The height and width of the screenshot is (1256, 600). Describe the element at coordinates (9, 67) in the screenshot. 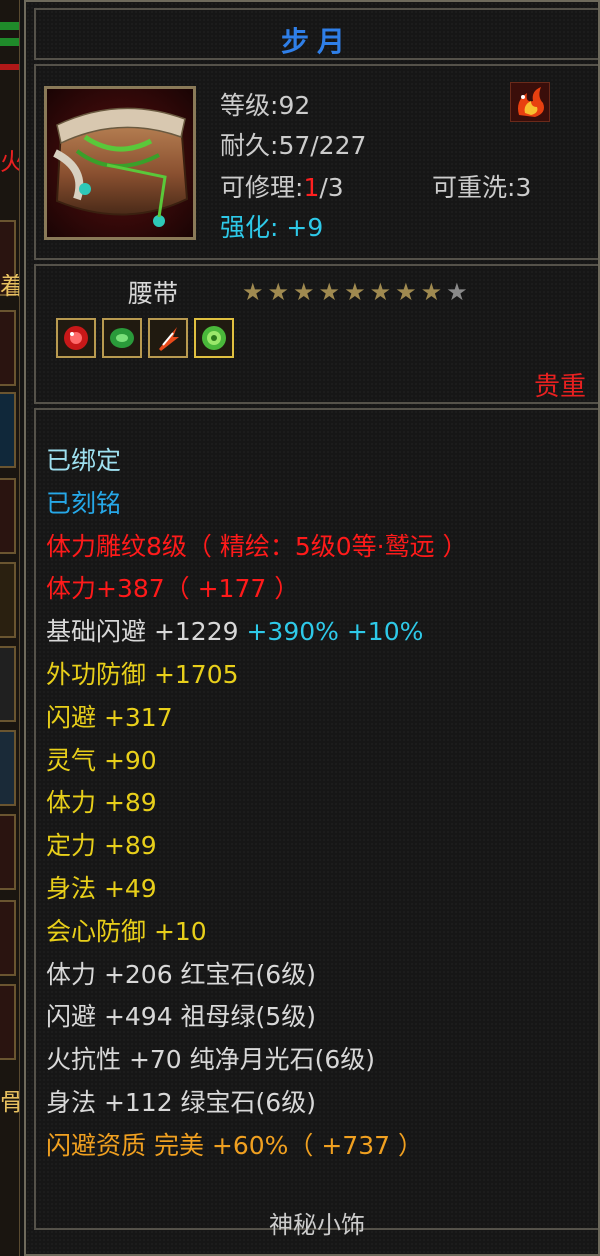

I see `energy-bar` at that location.